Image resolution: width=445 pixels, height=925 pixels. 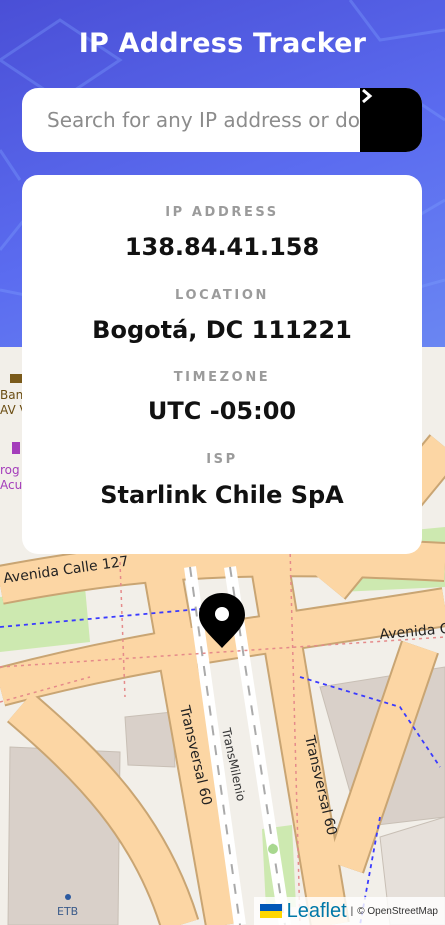 I want to click on search-bar, so click(x=222, y=120).